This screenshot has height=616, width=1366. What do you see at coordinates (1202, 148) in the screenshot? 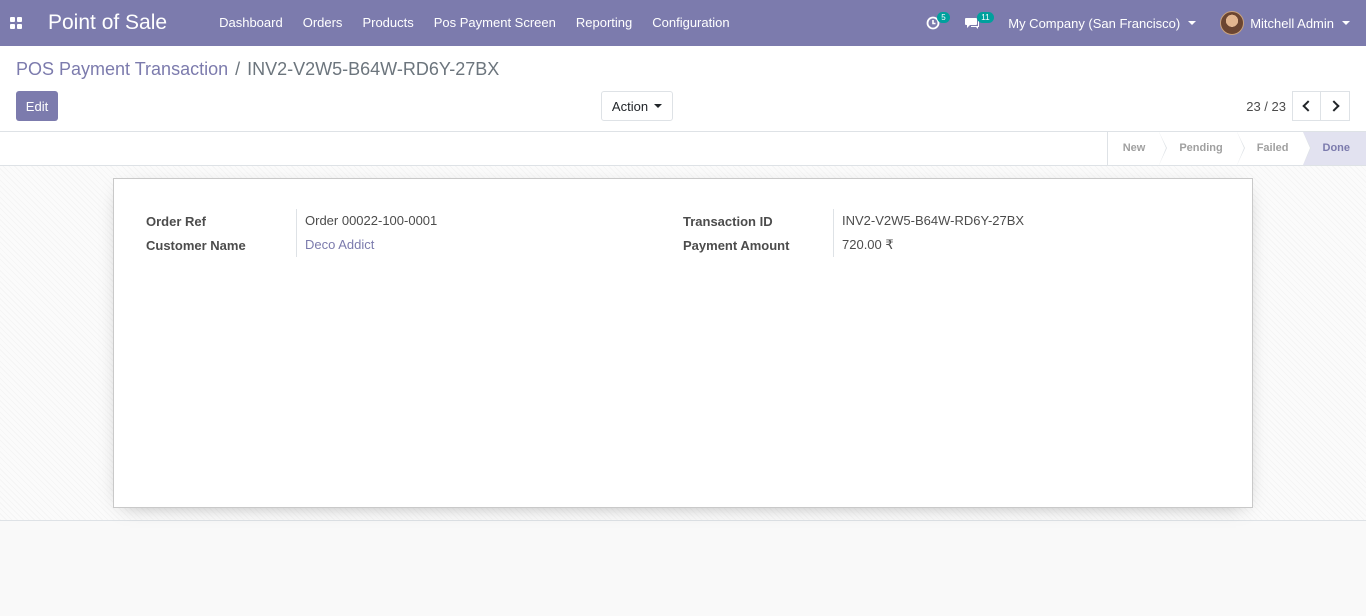
I see `status-step-pending: Pending` at bounding box center [1202, 148].